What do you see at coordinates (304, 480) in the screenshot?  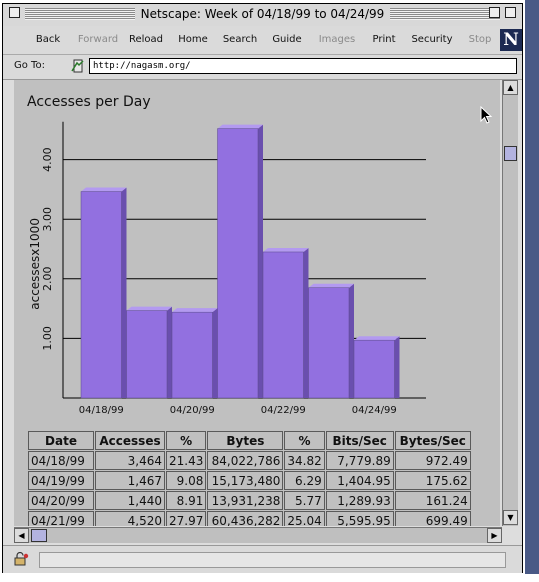 I see `cell-bytes-percent: 6.29` at bounding box center [304, 480].